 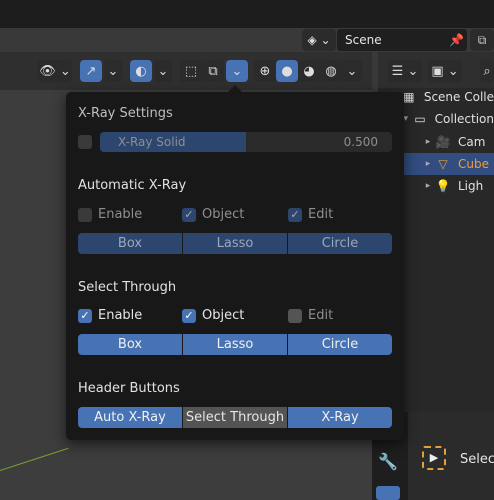 I want to click on xray-dropdown-button: ⌄, so click(x=237, y=71).